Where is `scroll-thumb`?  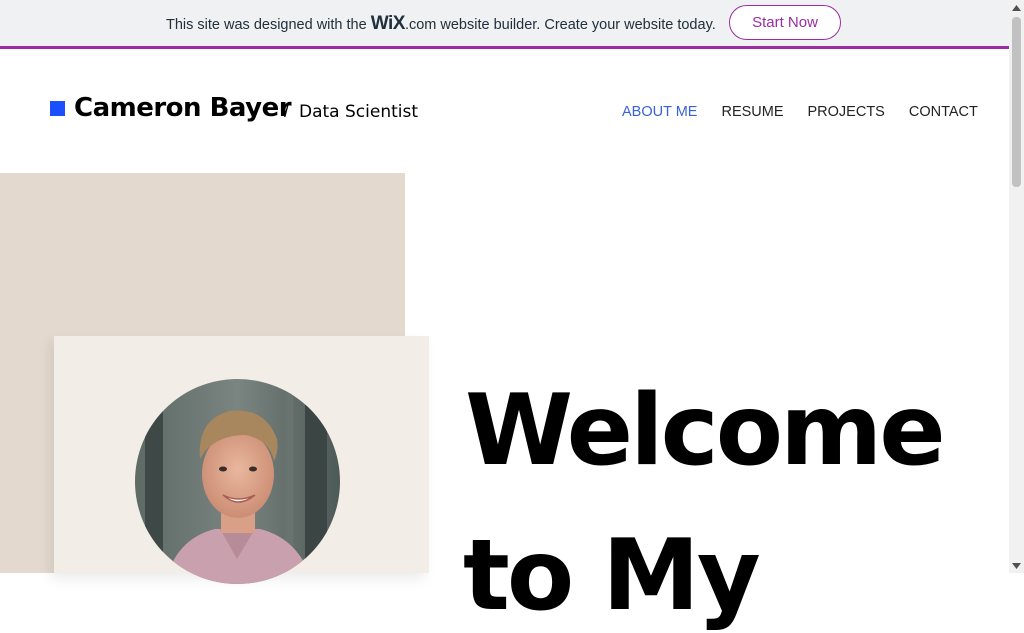 scroll-thumb is located at coordinates (1016, 102).